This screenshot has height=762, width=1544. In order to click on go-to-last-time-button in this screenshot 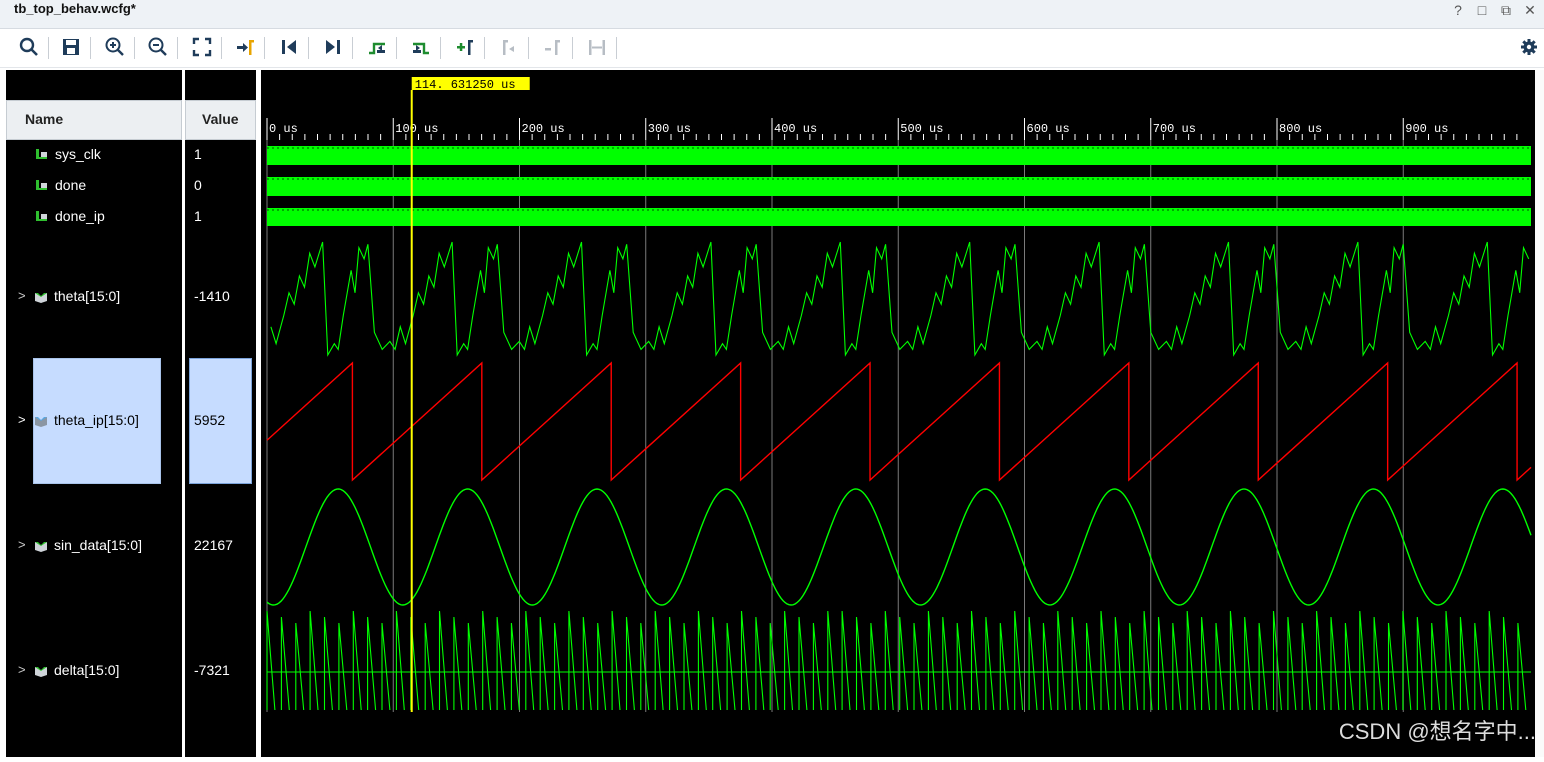, I will do `click(333, 47)`.